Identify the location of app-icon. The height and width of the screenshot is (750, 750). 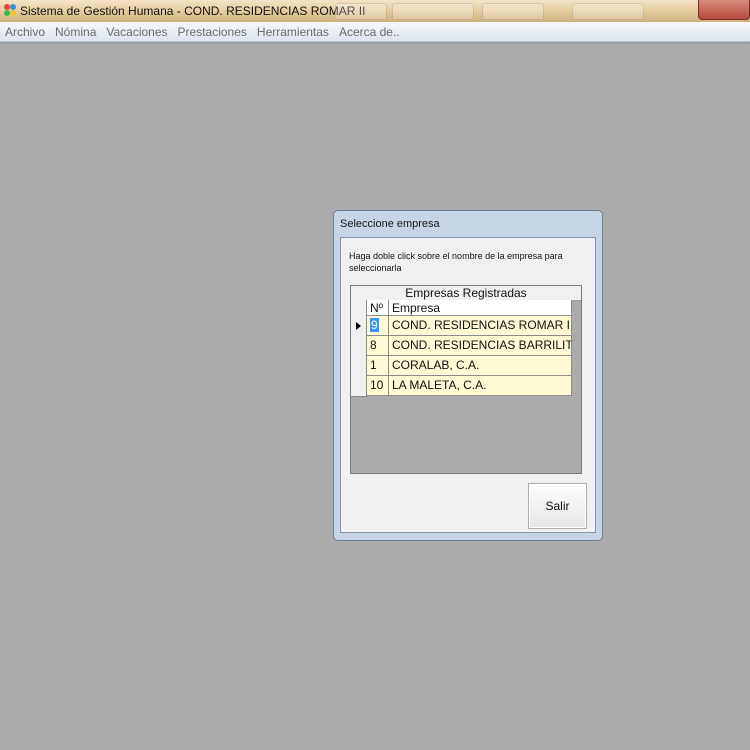
(10, 10).